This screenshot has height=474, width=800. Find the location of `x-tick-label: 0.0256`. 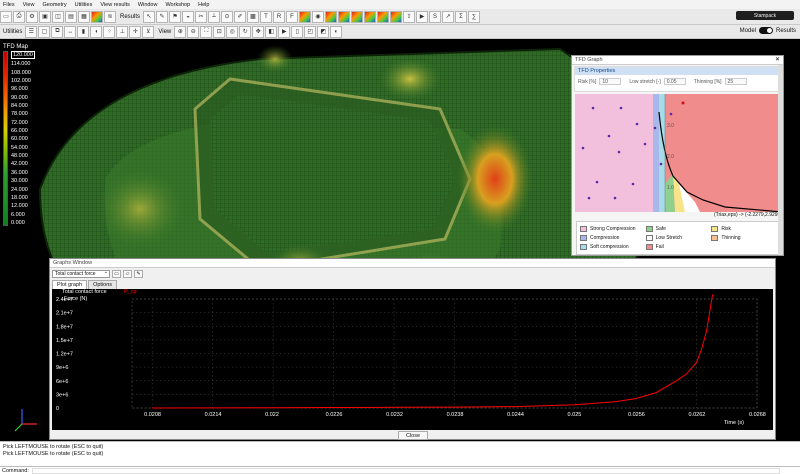

x-tick-label: 0.0256 is located at coordinates (636, 415).